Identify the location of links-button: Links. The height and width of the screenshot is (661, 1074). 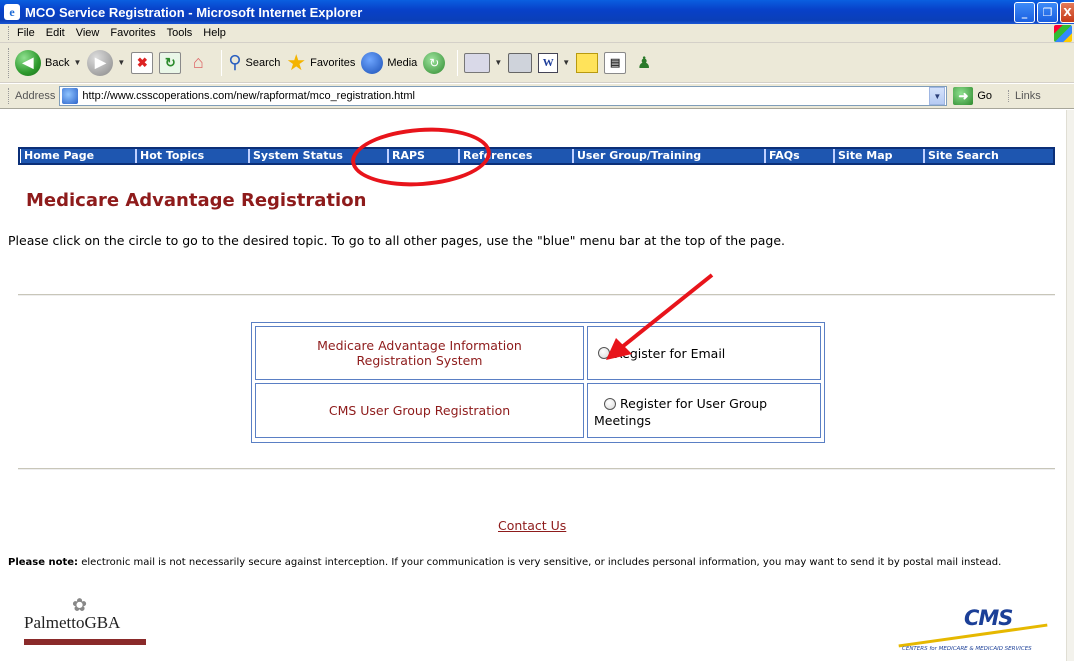
(1024, 96).